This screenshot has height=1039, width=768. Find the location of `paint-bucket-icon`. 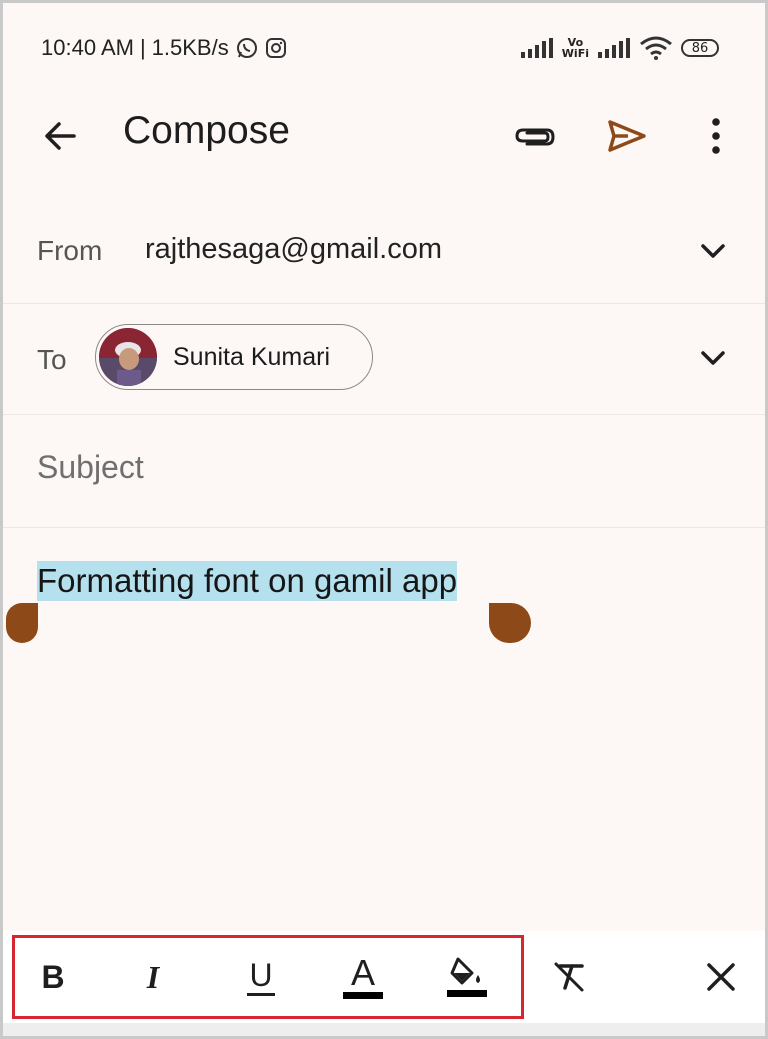

paint-bucket-icon is located at coordinates (465, 971).